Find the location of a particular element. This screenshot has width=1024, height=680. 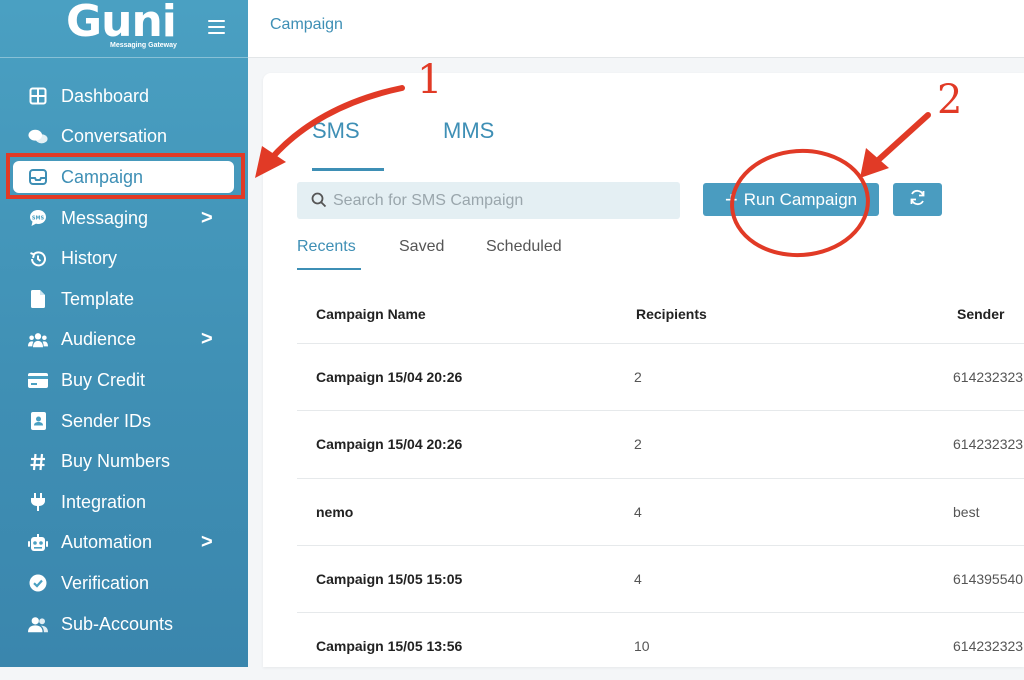

sidebar-item-label: Integration is located at coordinates (104, 501).